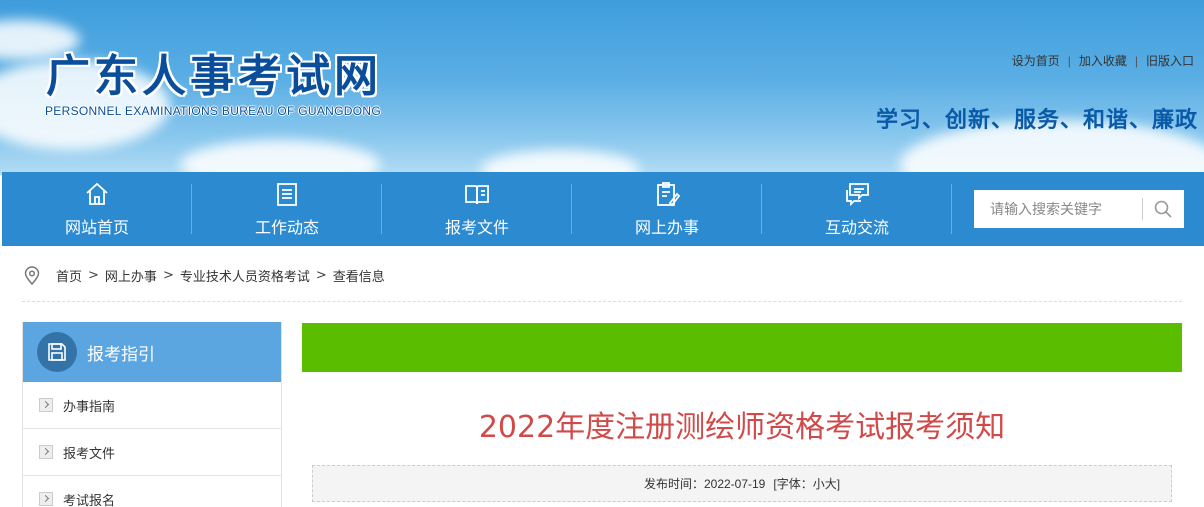  I want to click on top-links: 设为首页 | 加入收藏 | 旧版入口, so click(1103, 60).